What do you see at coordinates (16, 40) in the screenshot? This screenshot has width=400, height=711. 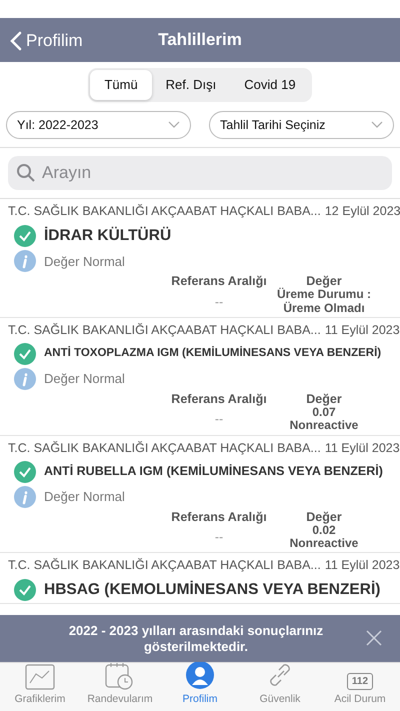 I see `back-icon` at bounding box center [16, 40].